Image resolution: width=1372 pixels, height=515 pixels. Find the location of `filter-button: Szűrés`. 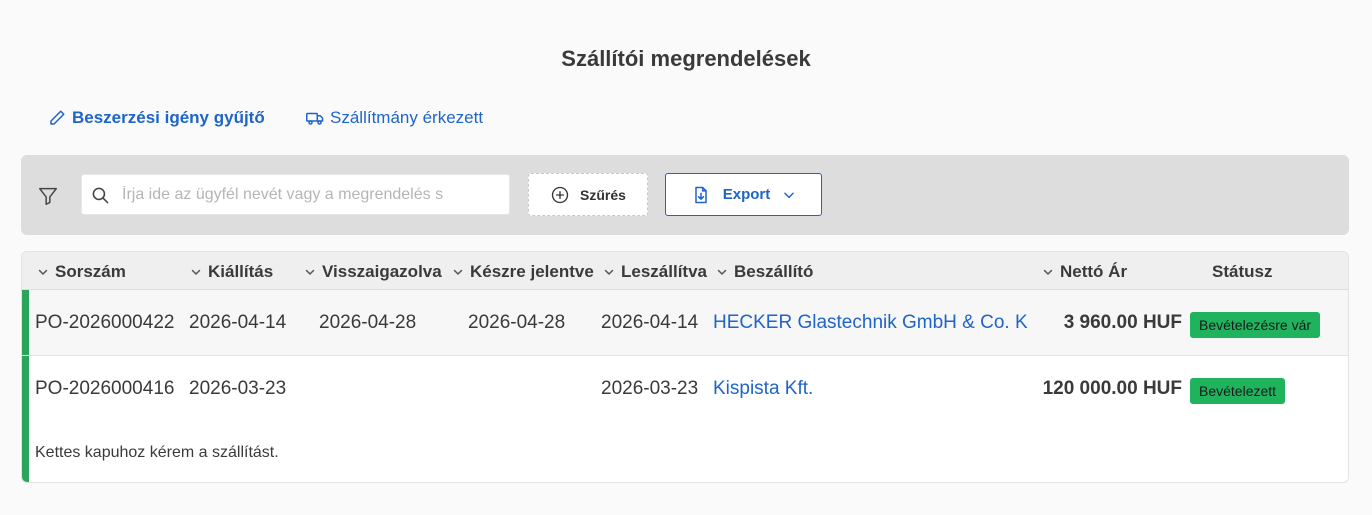

filter-button: Szűrés is located at coordinates (588, 194).